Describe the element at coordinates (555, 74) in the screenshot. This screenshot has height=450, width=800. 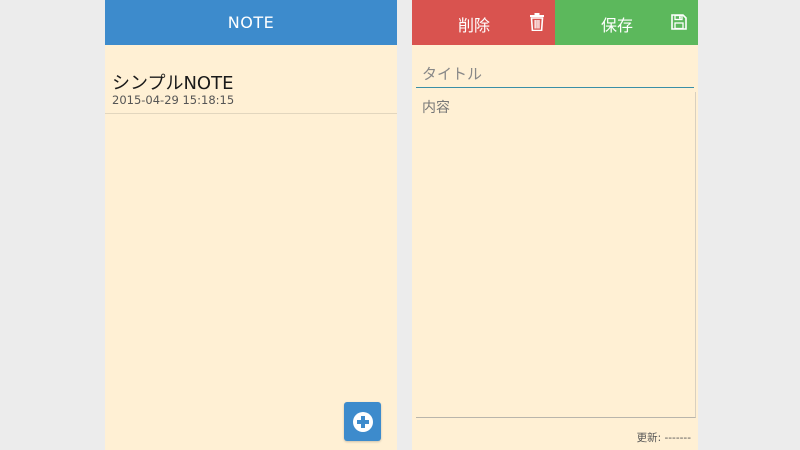
I see `title-input` at that location.